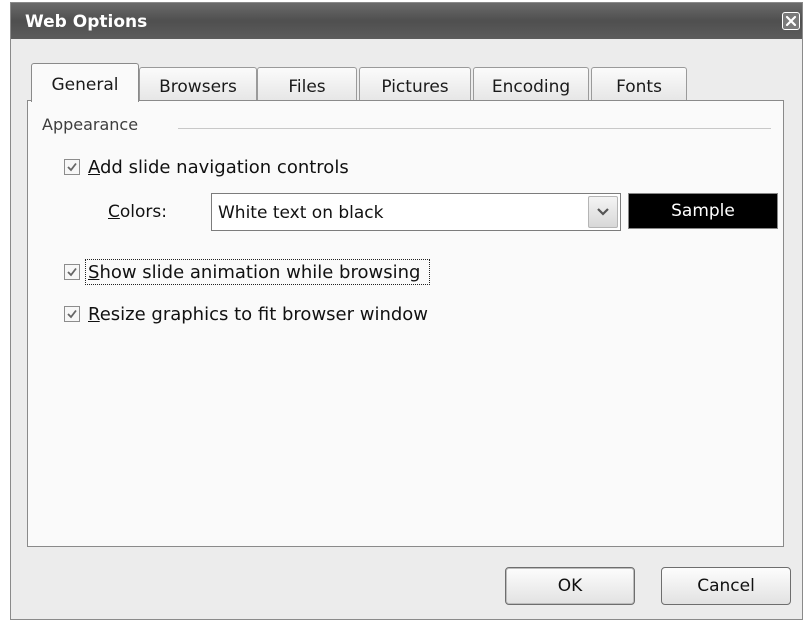  I want to click on appearance-group-label: Appearance, so click(94, 124).